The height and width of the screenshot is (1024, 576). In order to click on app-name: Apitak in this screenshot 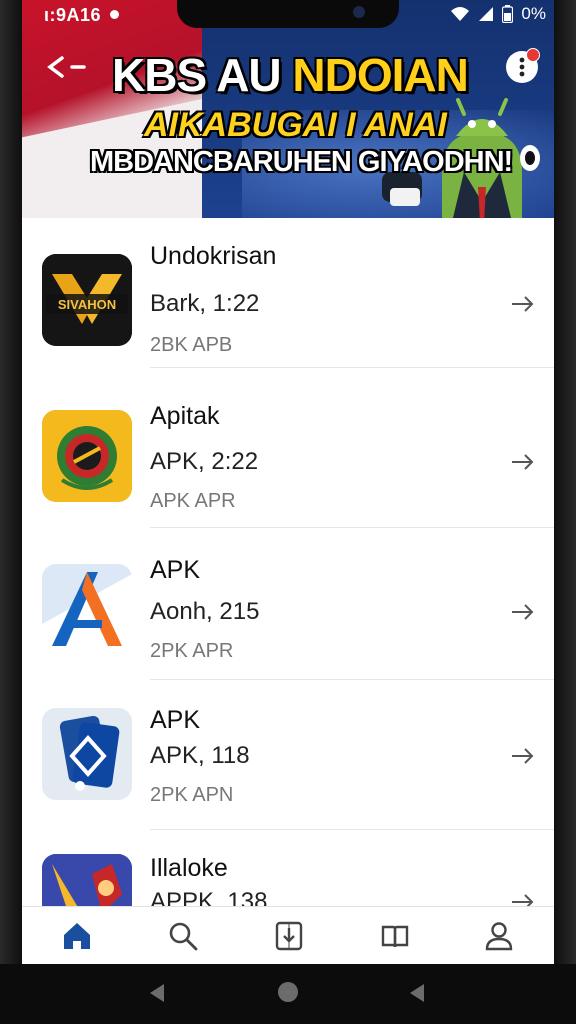, I will do `click(185, 416)`.